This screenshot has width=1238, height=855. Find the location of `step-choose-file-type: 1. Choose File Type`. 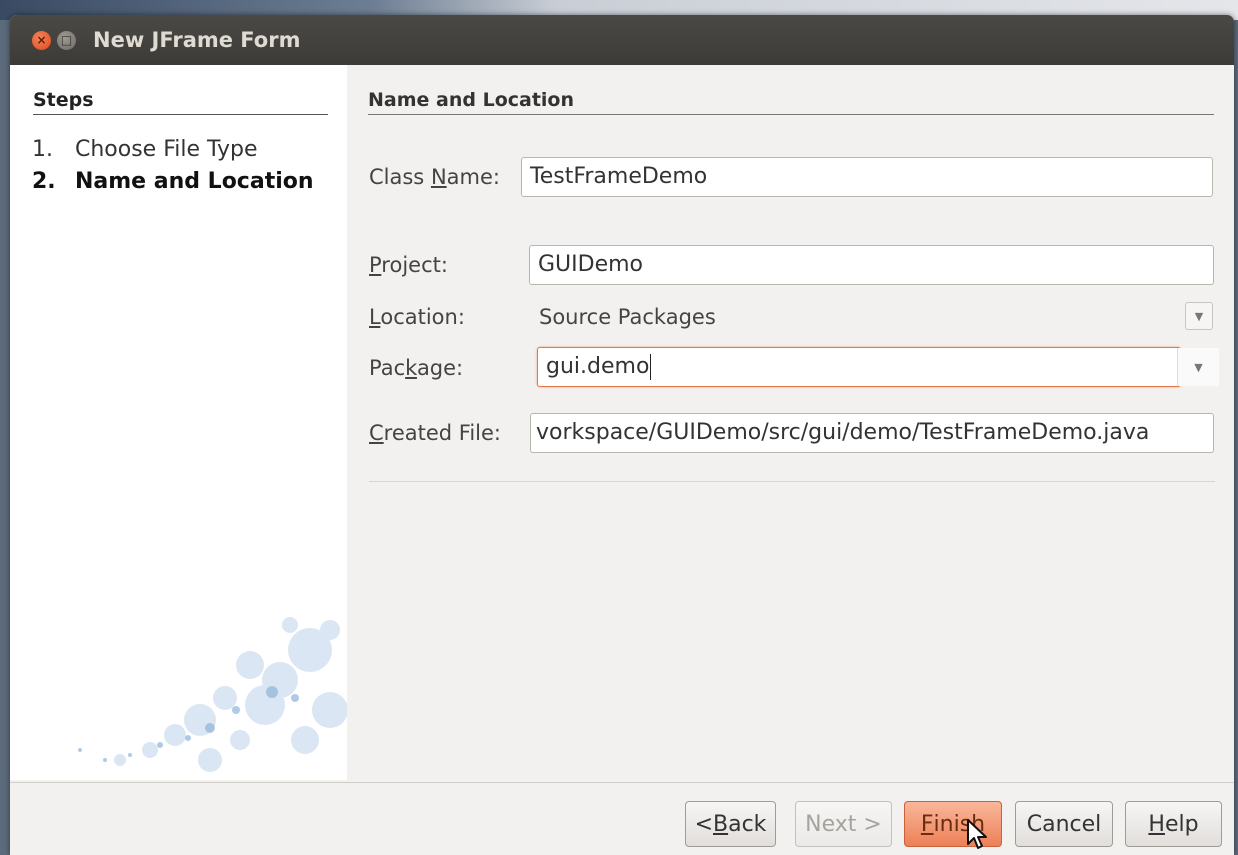

step-choose-file-type: 1. Choose File Type is located at coordinates (145, 149).